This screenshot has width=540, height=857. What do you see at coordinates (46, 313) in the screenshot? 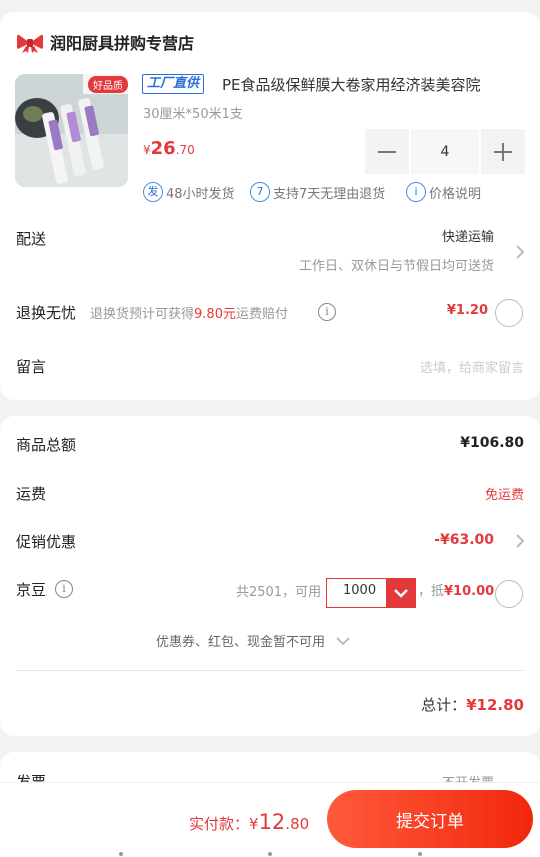
I see `return-insurance-label: 退换无忧` at bounding box center [46, 313].